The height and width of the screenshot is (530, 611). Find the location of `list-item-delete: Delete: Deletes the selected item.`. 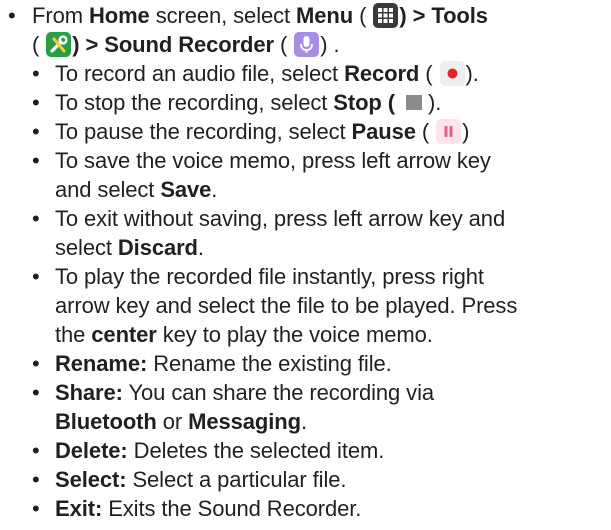

list-item-delete: Delete: Deletes the selected item. is located at coordinates (220, 450).